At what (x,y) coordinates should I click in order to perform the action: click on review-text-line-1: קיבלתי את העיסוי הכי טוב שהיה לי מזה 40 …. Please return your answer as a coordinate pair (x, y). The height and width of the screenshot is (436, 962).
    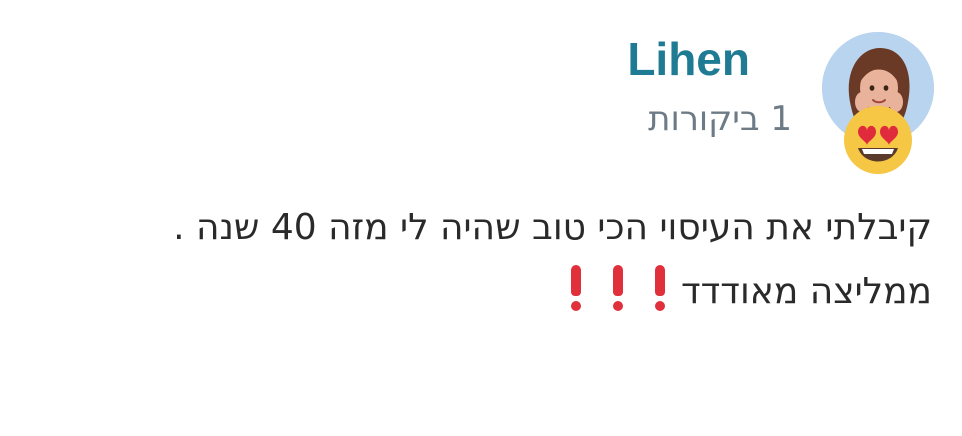
    Looking at the image, I should click on (552, 227).